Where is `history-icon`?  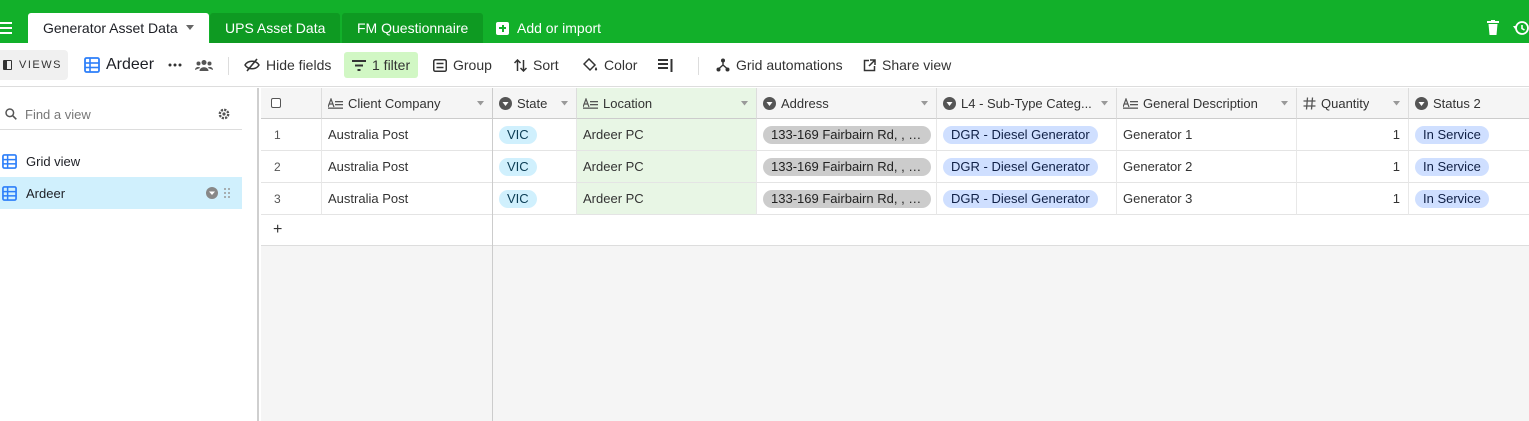
history-icon is located at coordinates (1521, 28).